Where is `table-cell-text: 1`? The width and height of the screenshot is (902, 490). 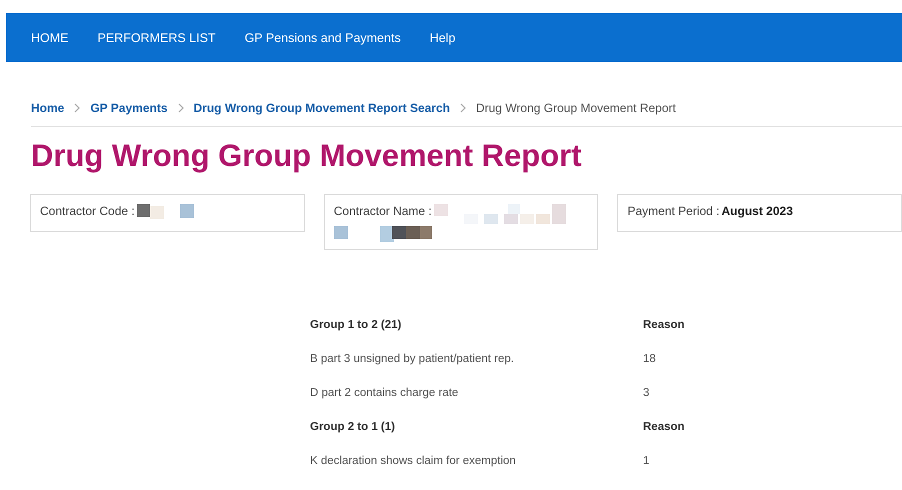 table-cell-text: 1 is located at coordinates (646, 461).